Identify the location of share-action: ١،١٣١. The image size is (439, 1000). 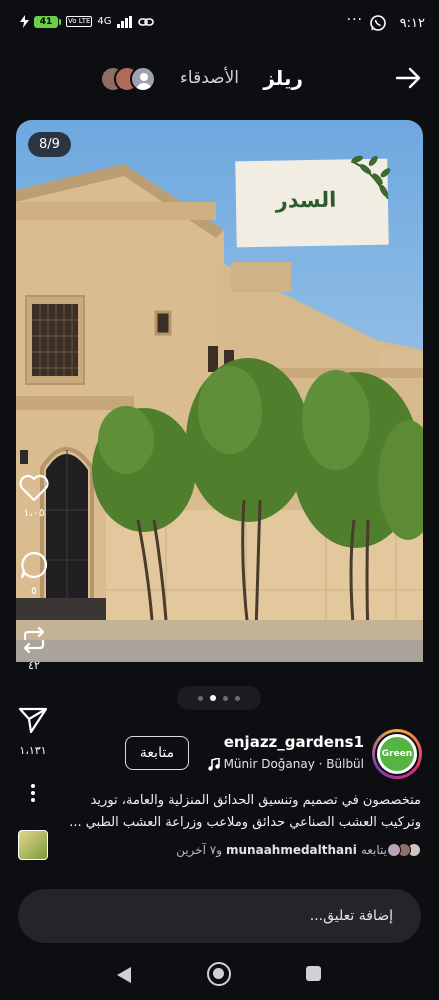
(33, 731).